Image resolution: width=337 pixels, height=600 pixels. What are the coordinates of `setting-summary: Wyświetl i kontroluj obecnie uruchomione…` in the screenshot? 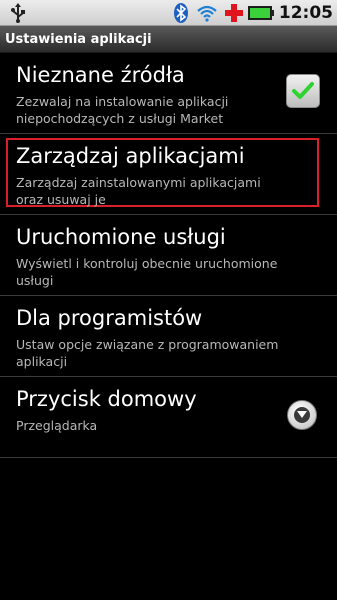 It's located at (147, 272).